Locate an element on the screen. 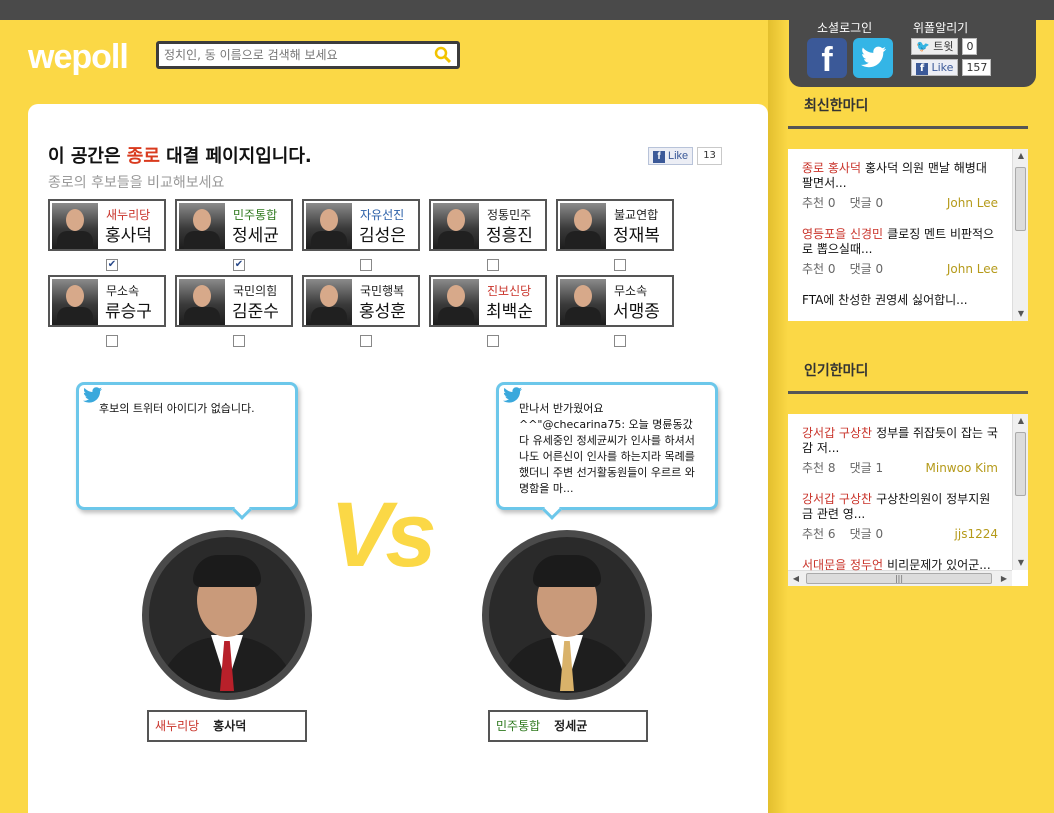 This screenshot has height=813, width=1054. facebook-like-widget: f Like 13 is located at coordinates (685, 155).